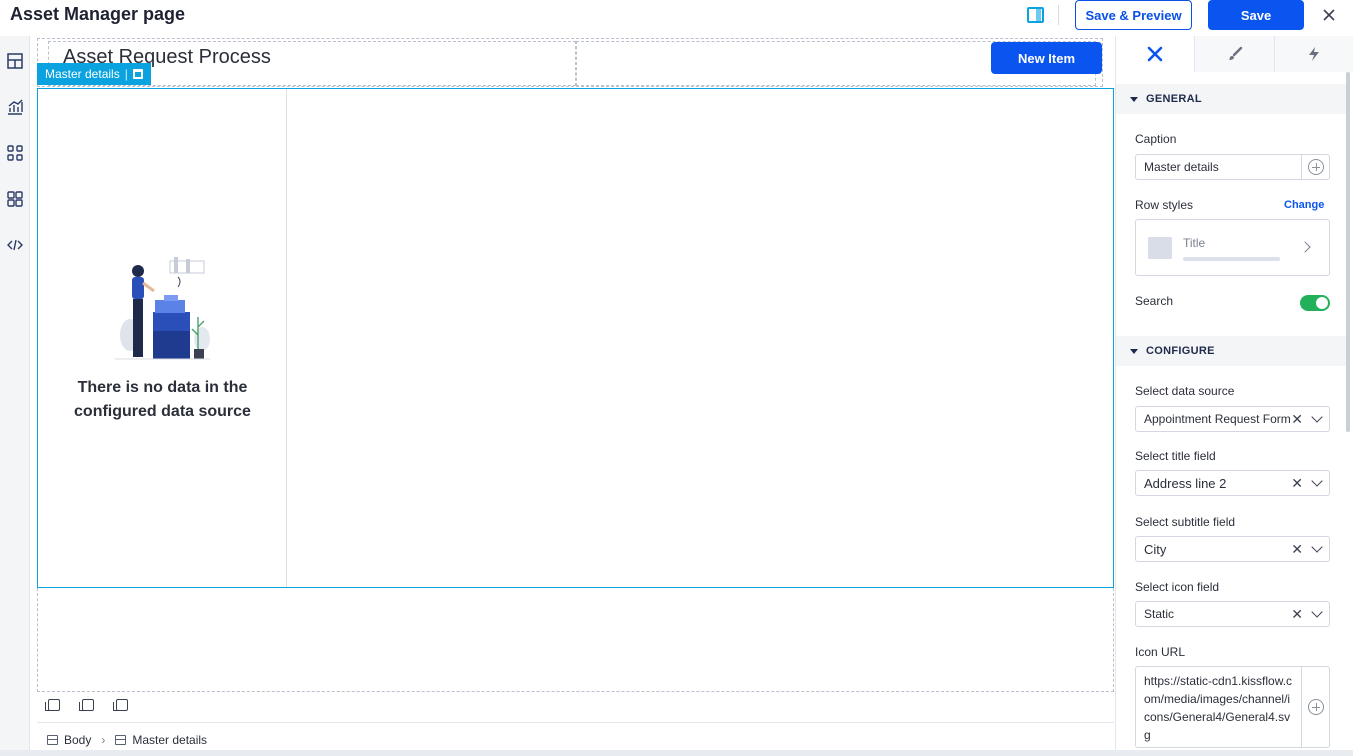  I want to click on breadcrumb-master-details: Master details, so click(169, 740).